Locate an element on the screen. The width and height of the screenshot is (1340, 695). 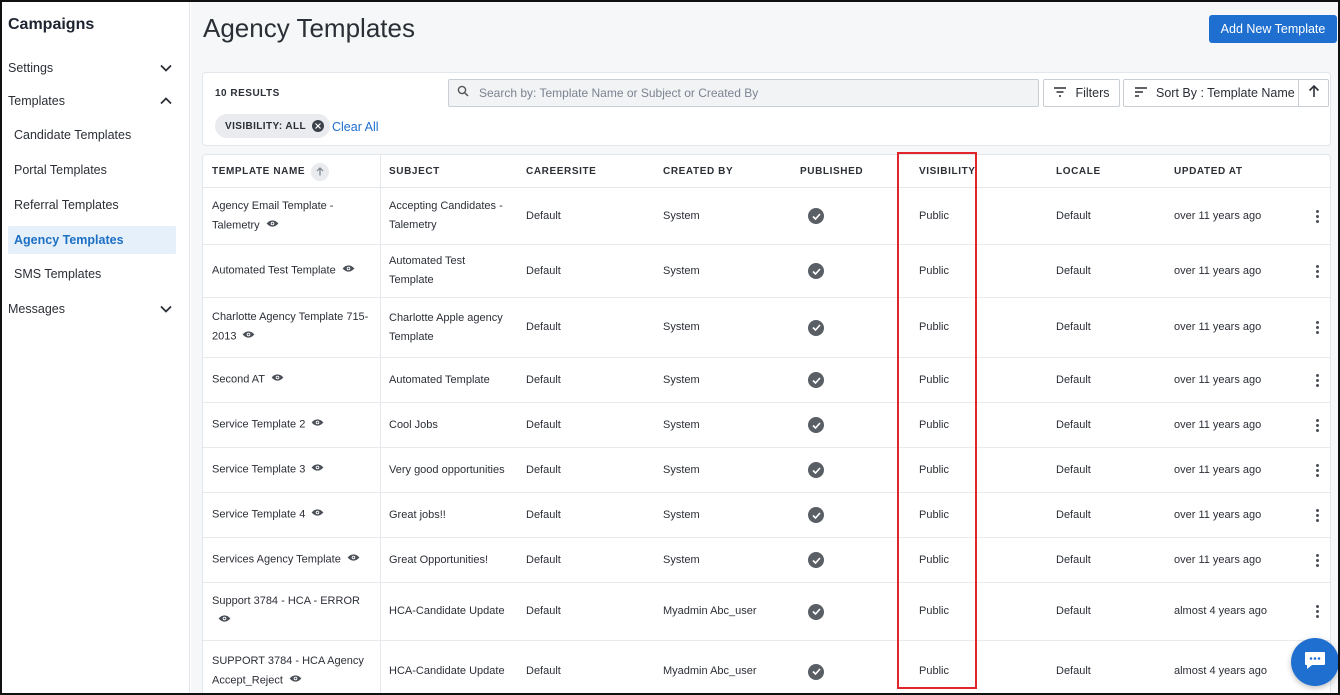
template-name-text: Second AT is located at coordinates (248, 379).